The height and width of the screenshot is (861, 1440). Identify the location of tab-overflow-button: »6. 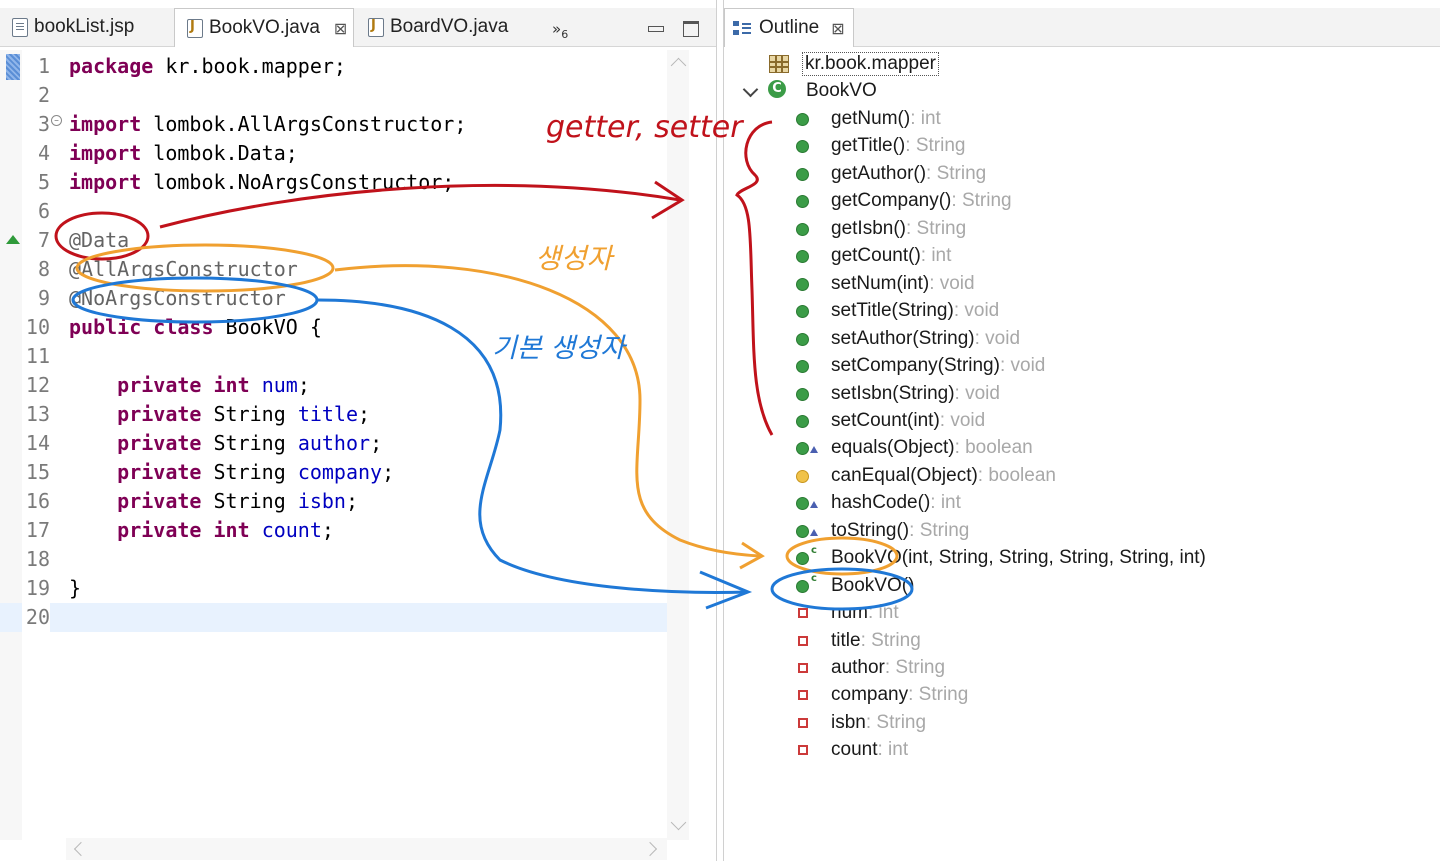
(560, 30).